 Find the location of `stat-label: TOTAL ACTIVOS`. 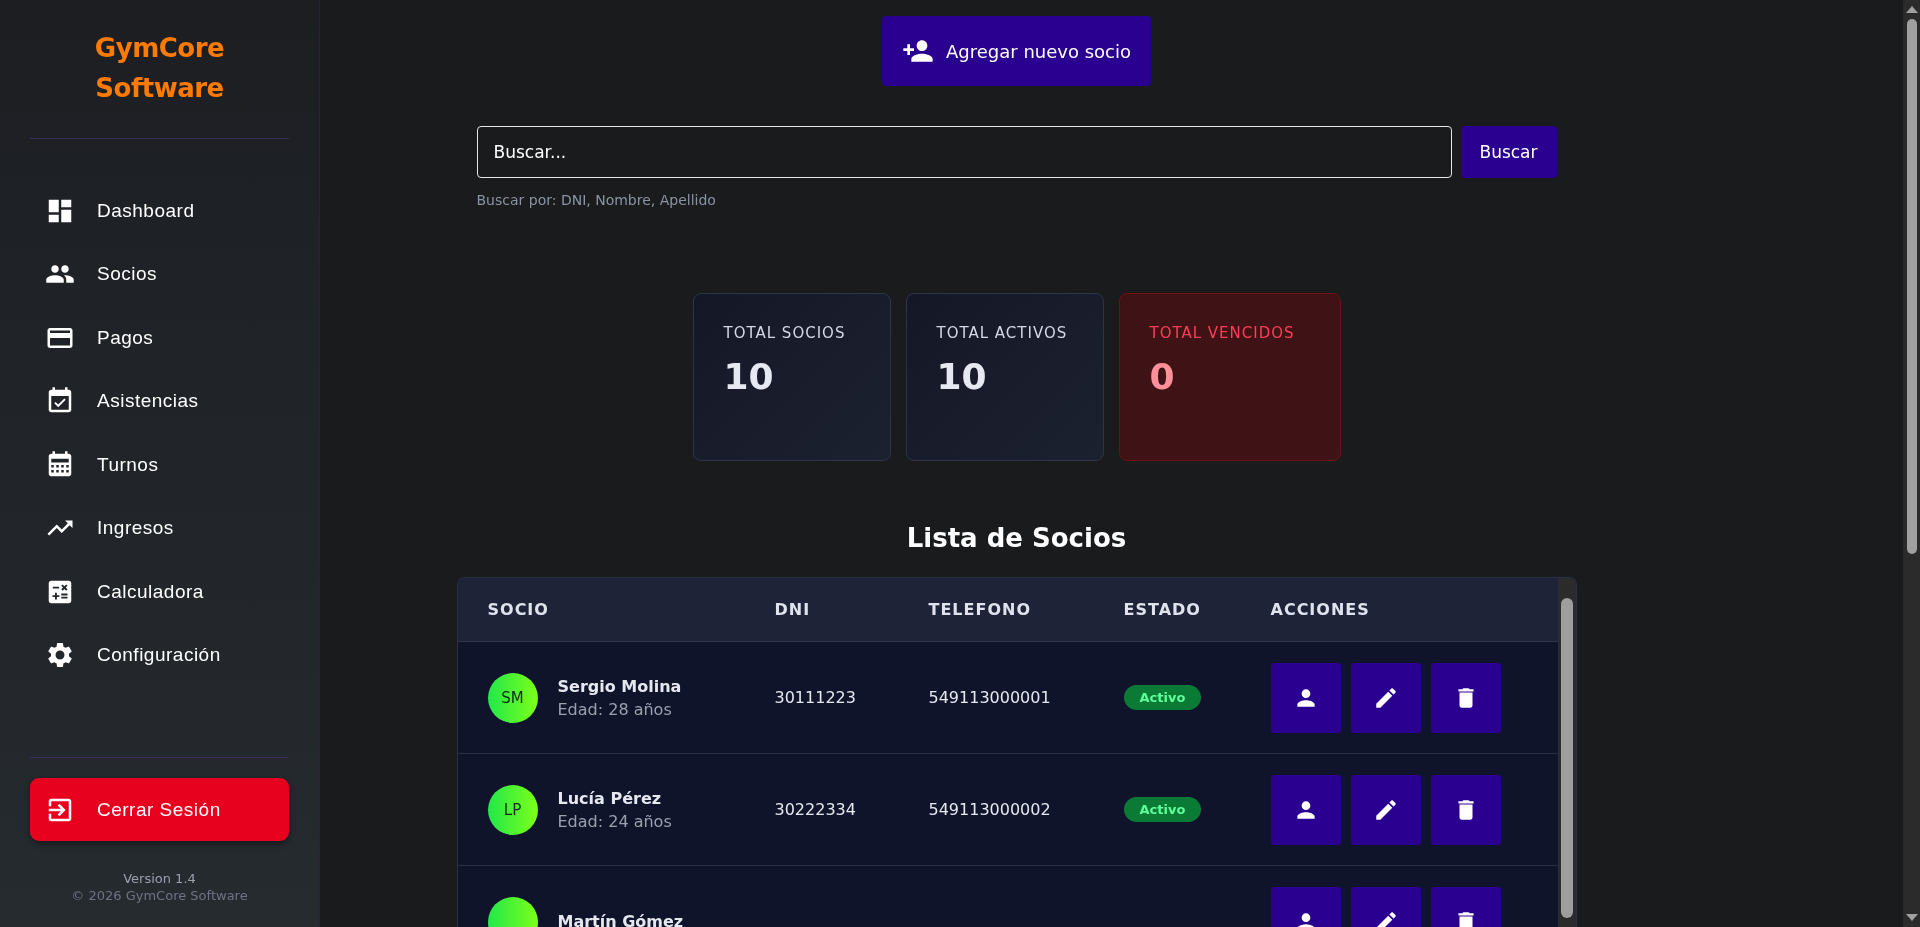

stat-label: TOTAL ACTIVOS is located at coordinates (1002, 333).